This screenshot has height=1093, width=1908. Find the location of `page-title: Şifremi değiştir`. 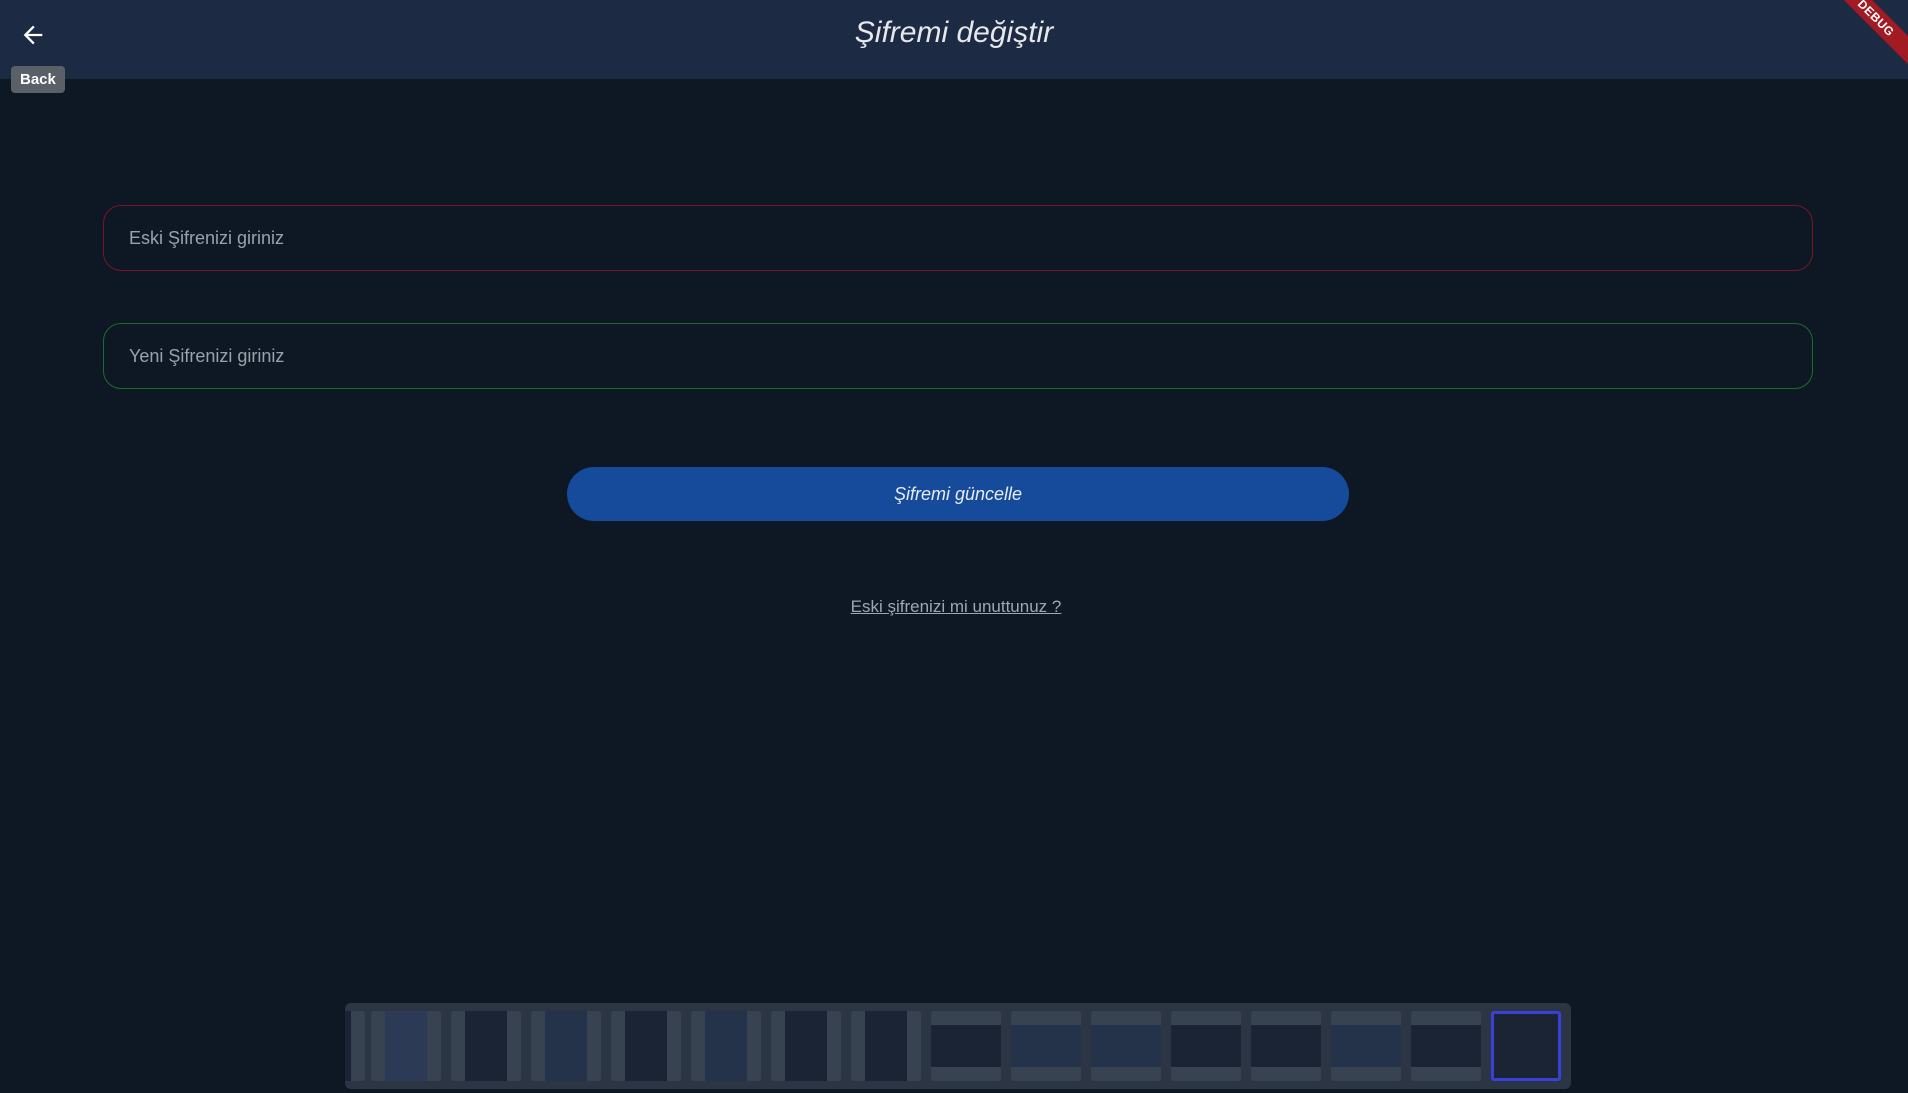

page-title: Şifremi değiştir is located at coordinates (954, 32).